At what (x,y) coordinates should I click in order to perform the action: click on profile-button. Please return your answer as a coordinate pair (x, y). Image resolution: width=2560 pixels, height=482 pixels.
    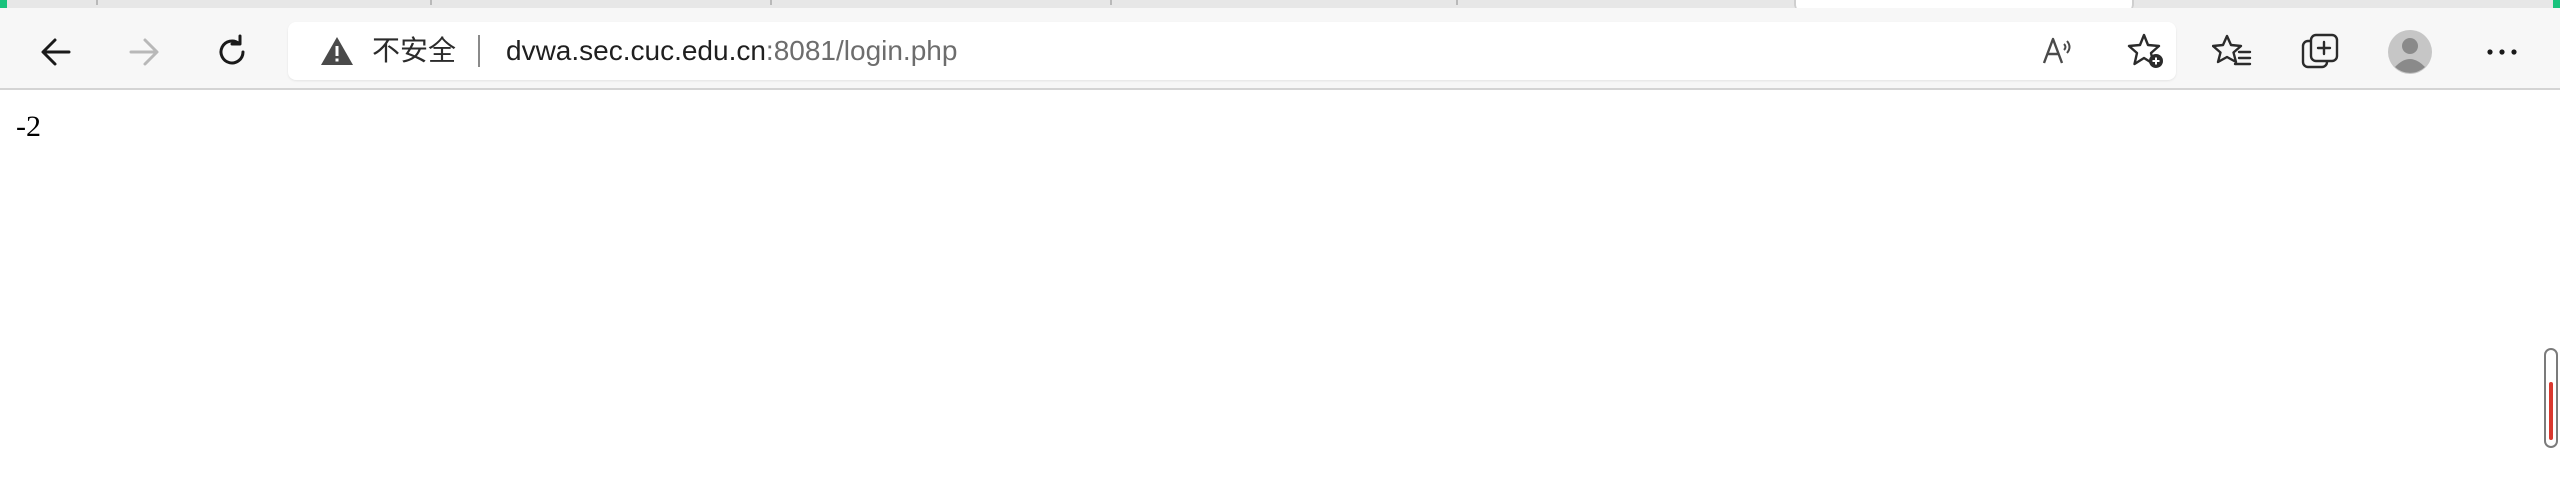
    Looking at the image, I should click on (2410, 52).